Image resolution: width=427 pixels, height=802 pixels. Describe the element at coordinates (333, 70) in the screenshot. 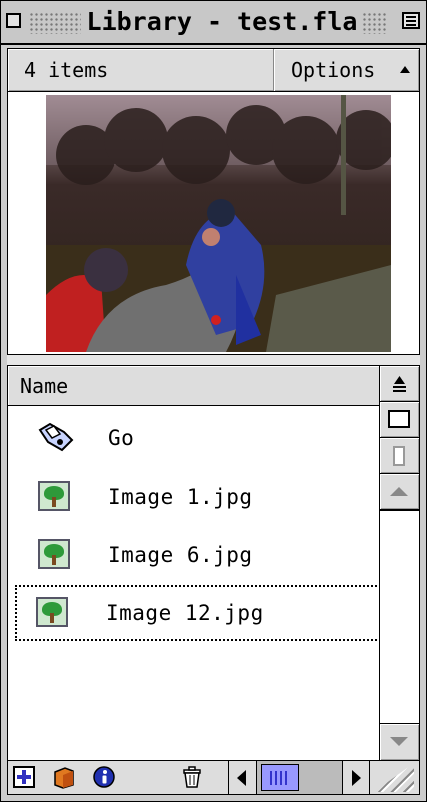

I see `options-menu: Options` at that location.